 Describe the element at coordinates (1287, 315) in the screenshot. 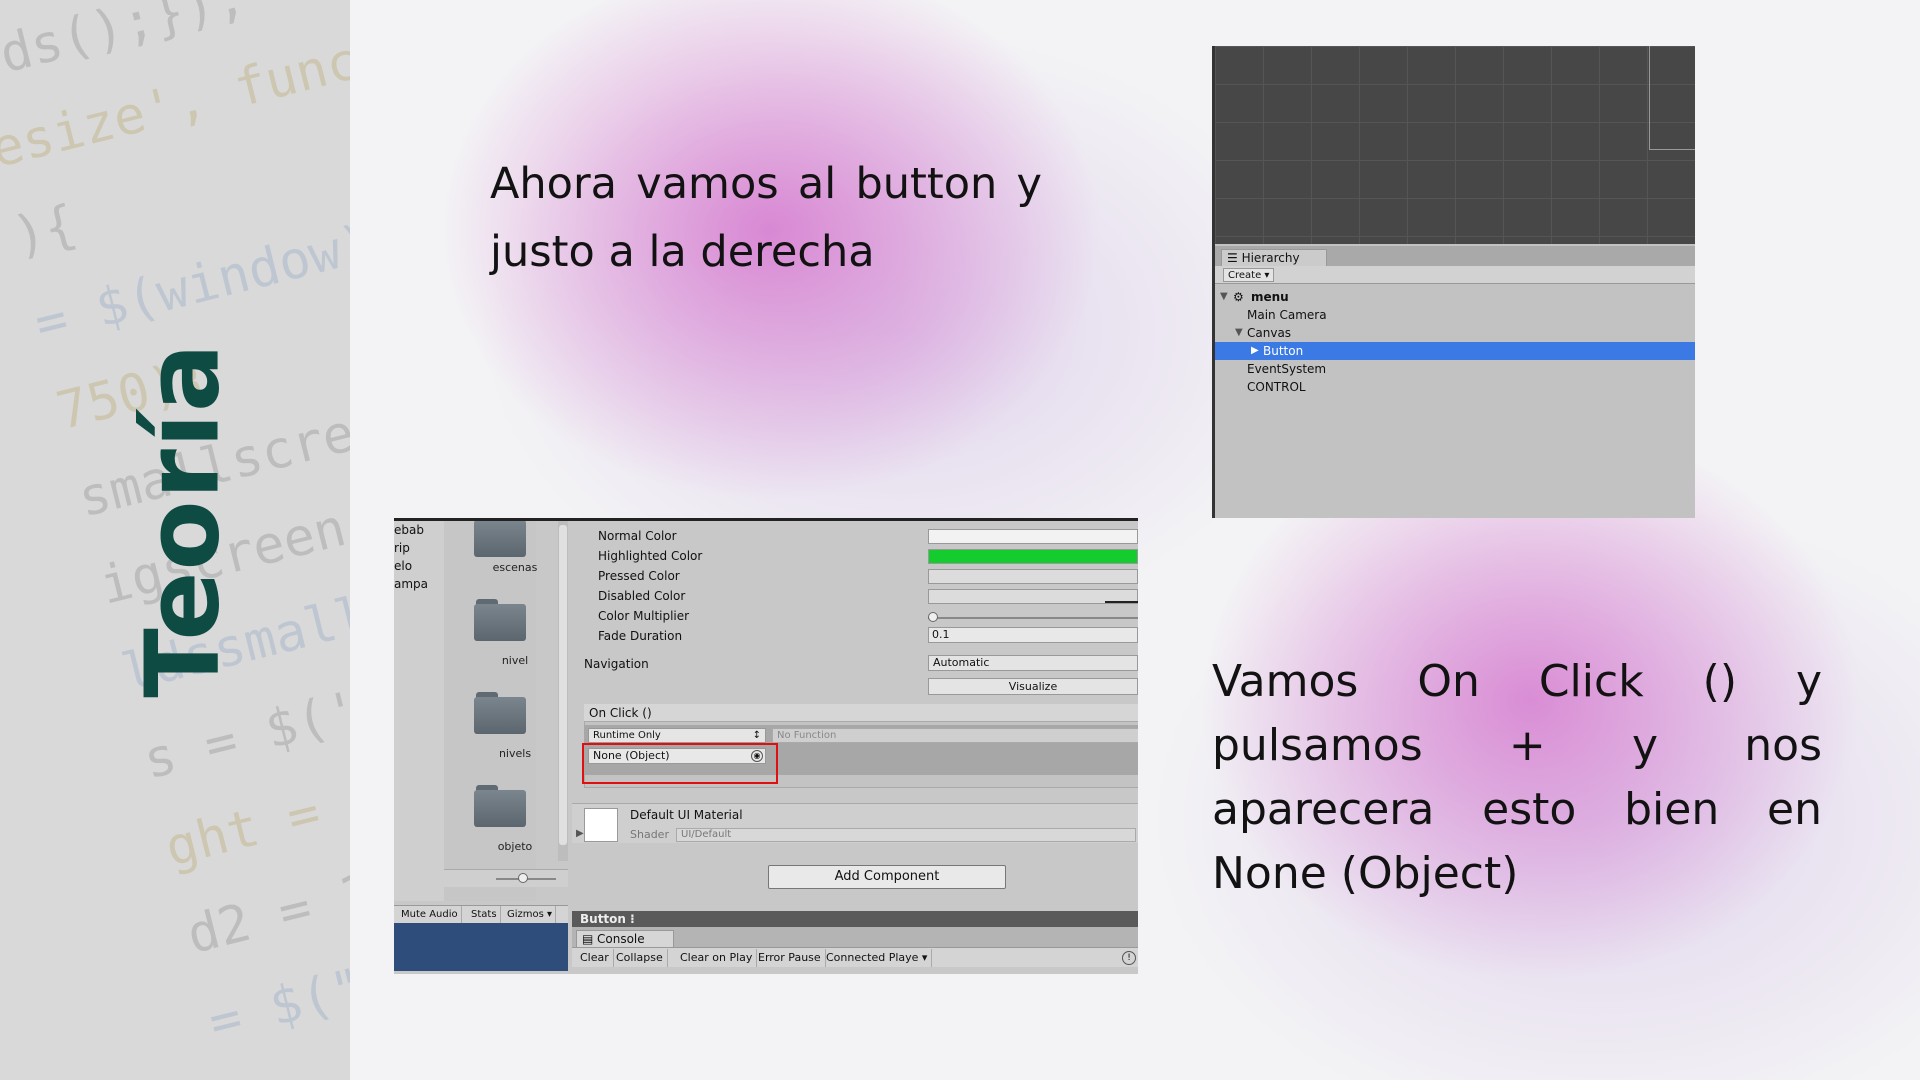

I see `hierarchy-item-label: Main Camera` at that location.